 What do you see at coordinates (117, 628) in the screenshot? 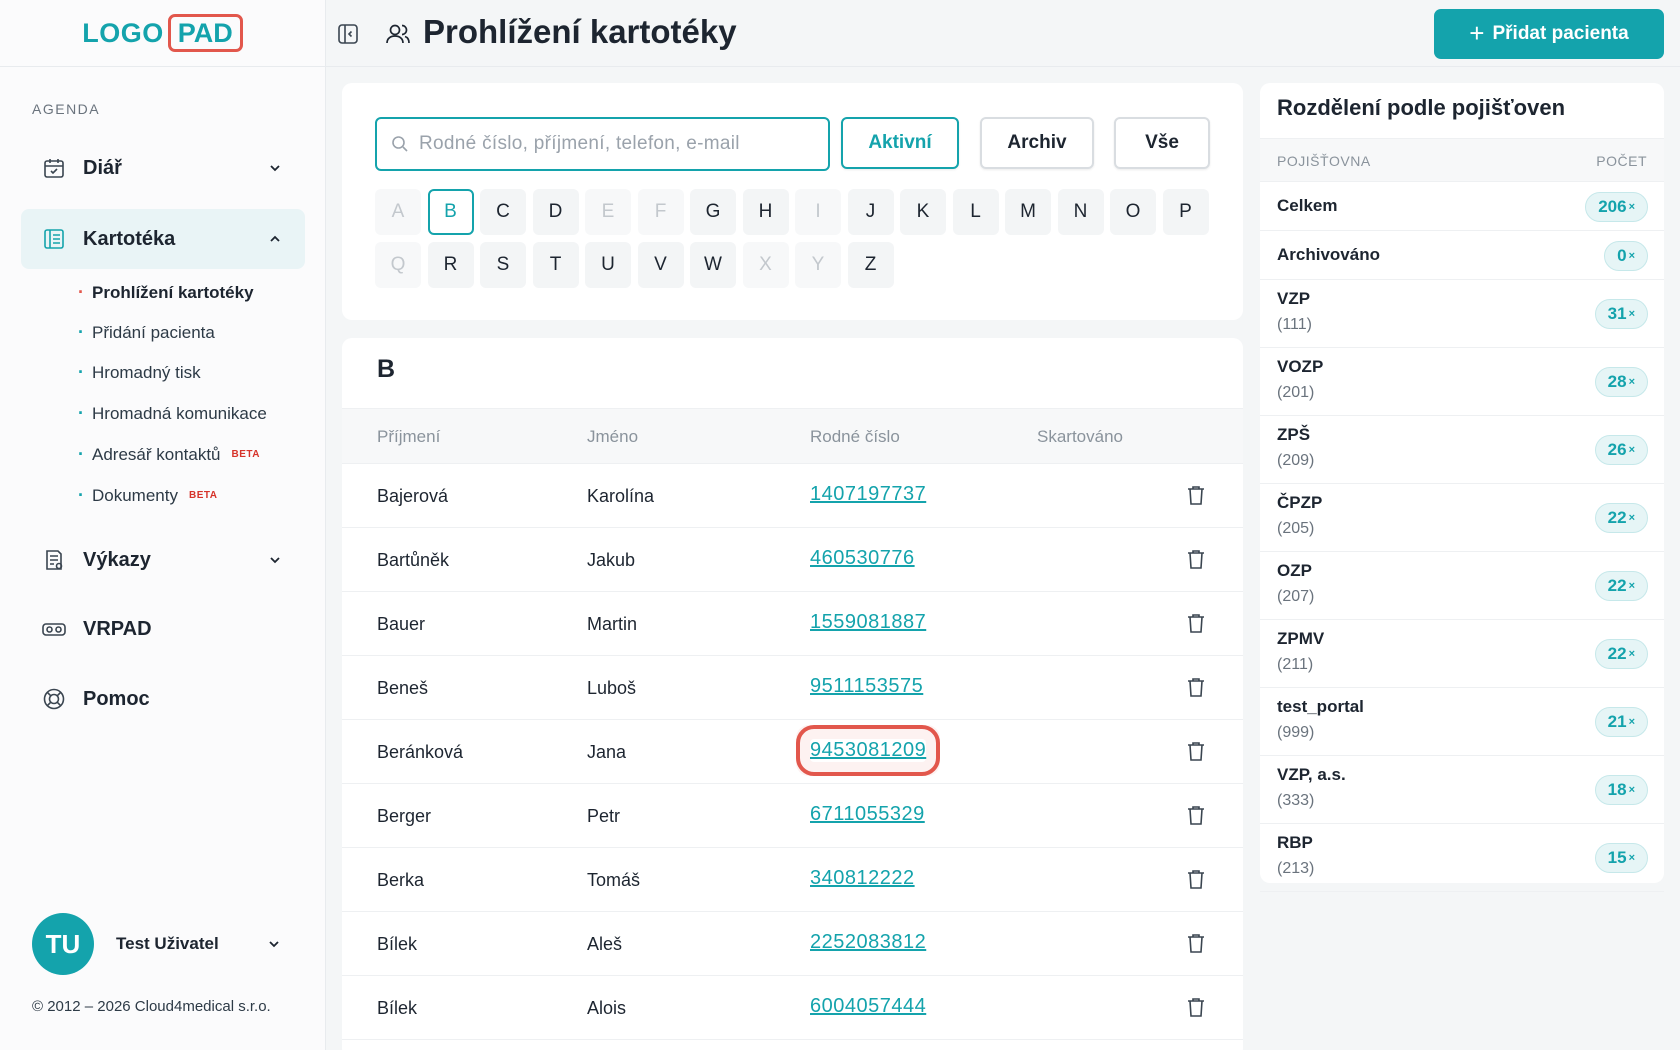
I see `sidebar-item-label: VRPAD` at bounding box center [117, 628].